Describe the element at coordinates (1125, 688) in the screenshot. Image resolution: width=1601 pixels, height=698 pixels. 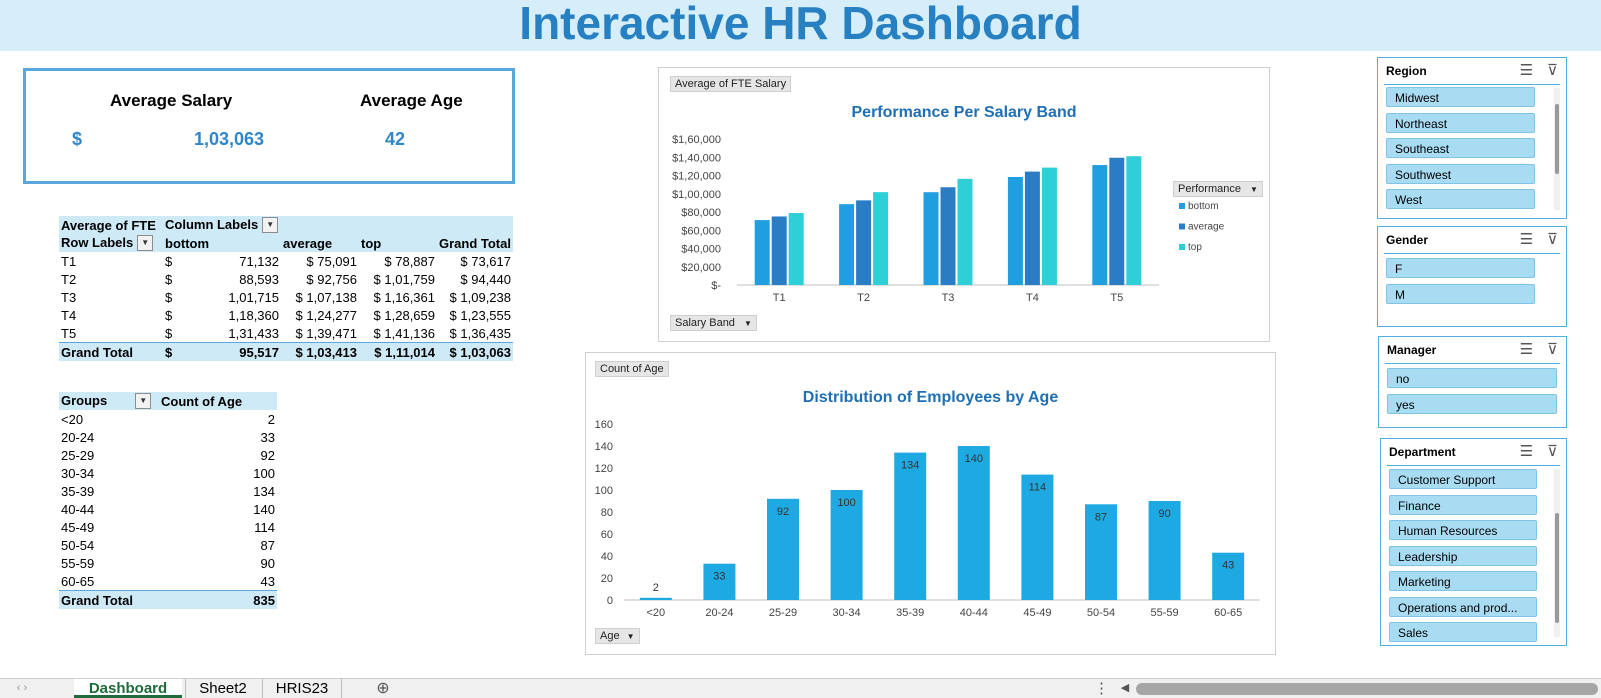
I see `scroll-left-icon: ◀` at that location.